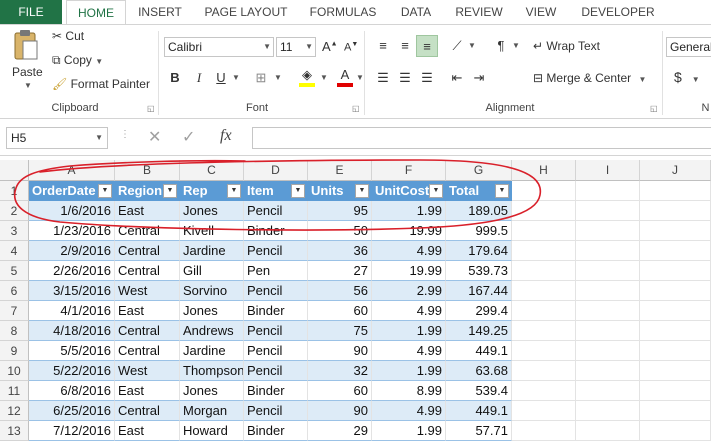 This screenshot has width=711, height=441. What do you see at coordinates (212, 371) in the screenshot?
I see `table-cell: Thompson` at bounding box center [212, 371].